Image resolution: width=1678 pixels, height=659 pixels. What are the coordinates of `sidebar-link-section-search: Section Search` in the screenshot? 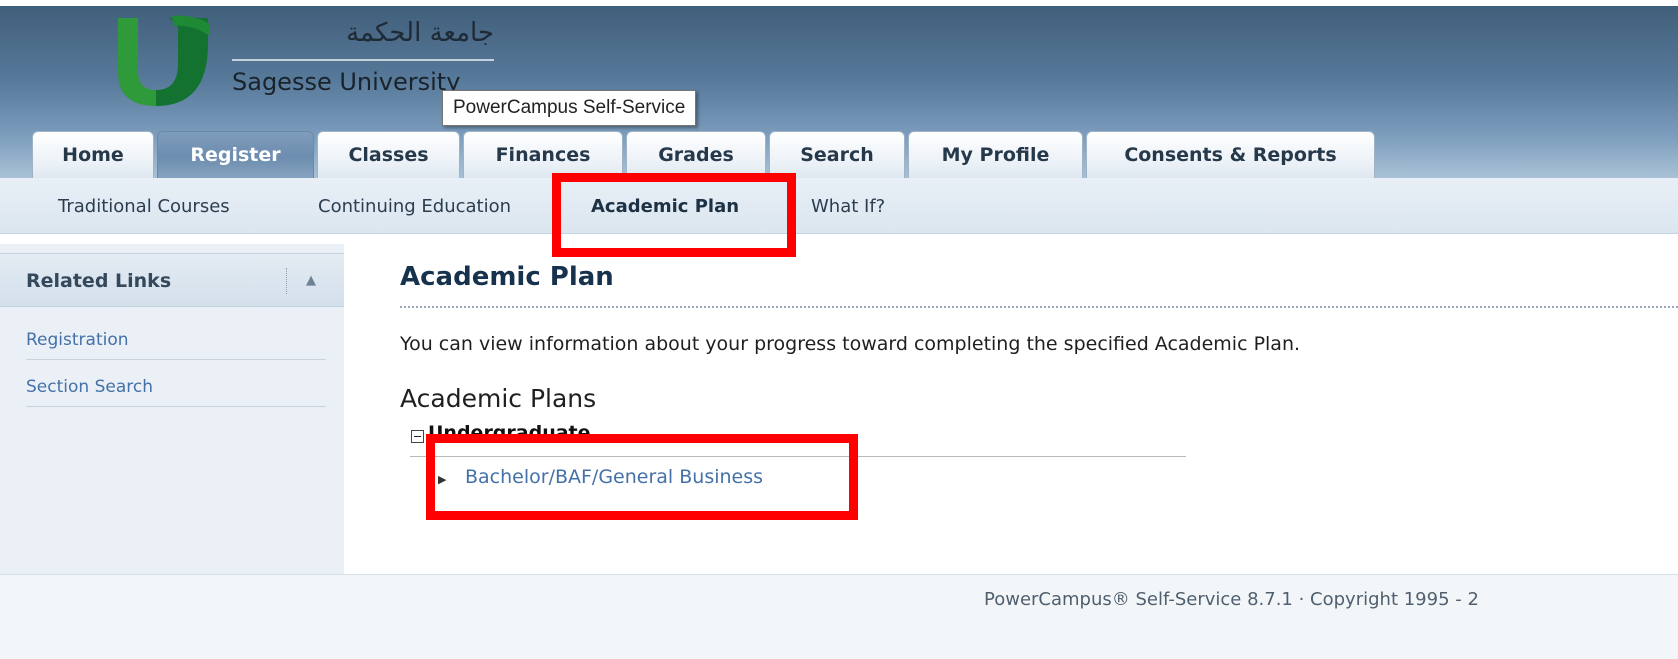 It's located at (176, 387).